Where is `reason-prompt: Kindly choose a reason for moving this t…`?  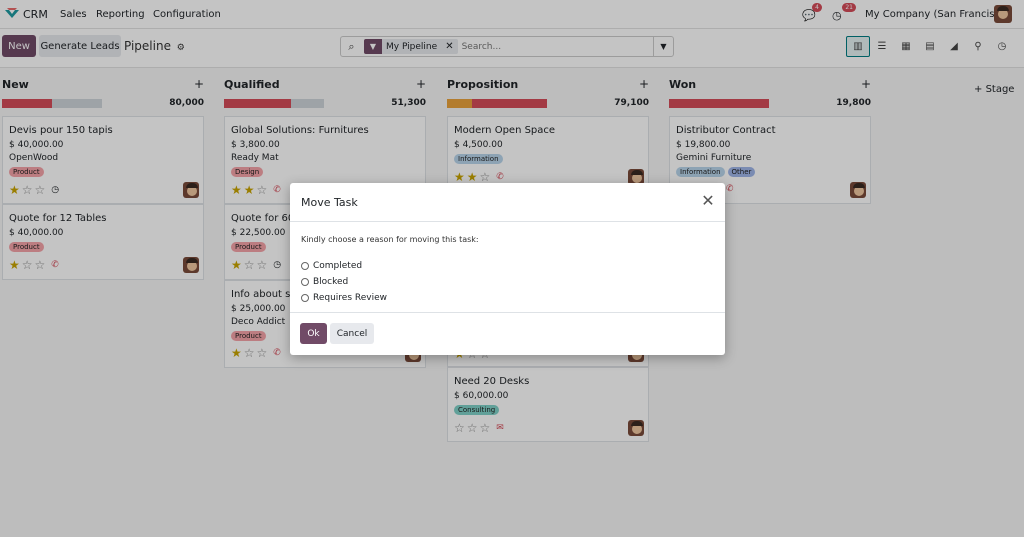
reason-prompt: Kindly choose a reason for moving this t… is located at coordinates (390, 239).